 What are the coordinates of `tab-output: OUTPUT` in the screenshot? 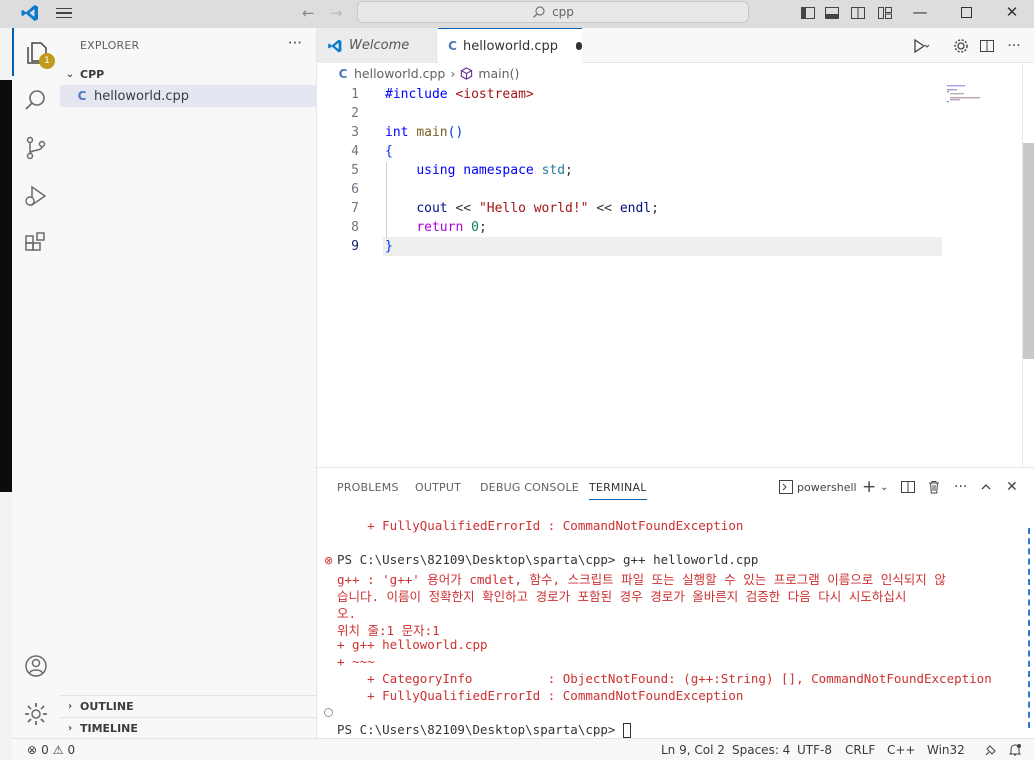 It's located at (438, 487).